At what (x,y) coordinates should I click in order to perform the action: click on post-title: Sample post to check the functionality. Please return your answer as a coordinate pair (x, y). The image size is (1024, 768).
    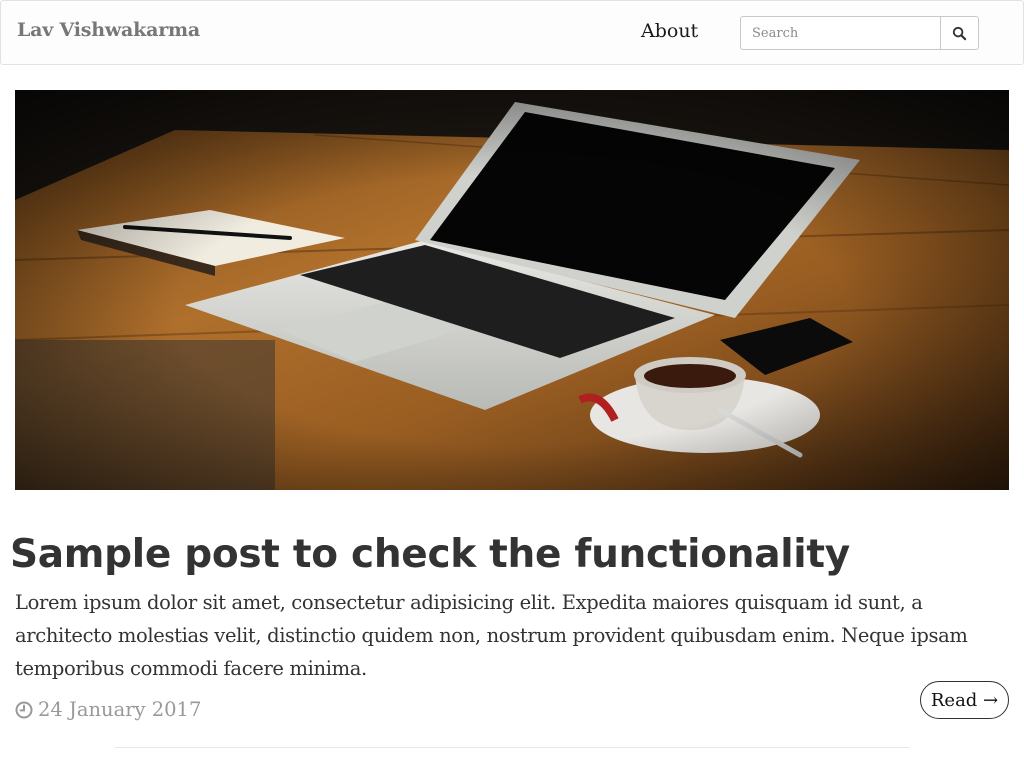
    Looking at the image, I should click on (510, 554).